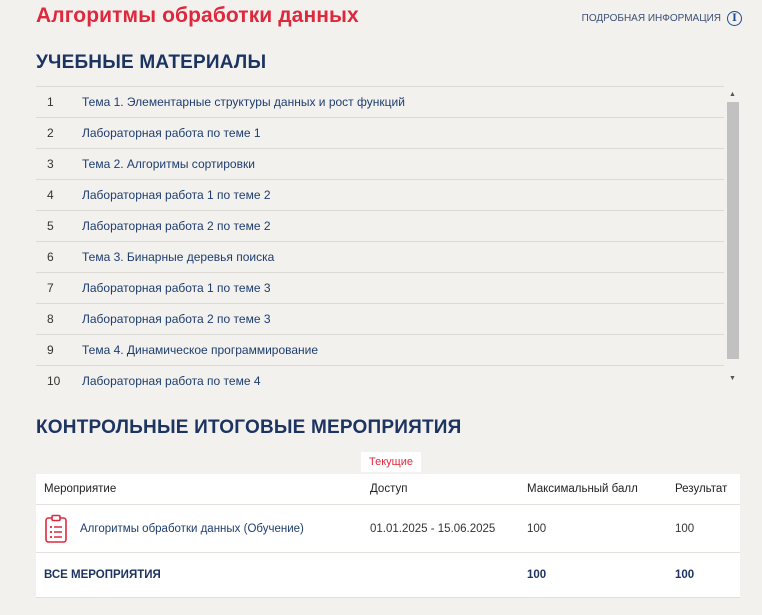 The image size is (762, 615). Describe the element at coordinates (80, 489) in the screenshot. I see `column-header-event: Мероприятие` at that location.